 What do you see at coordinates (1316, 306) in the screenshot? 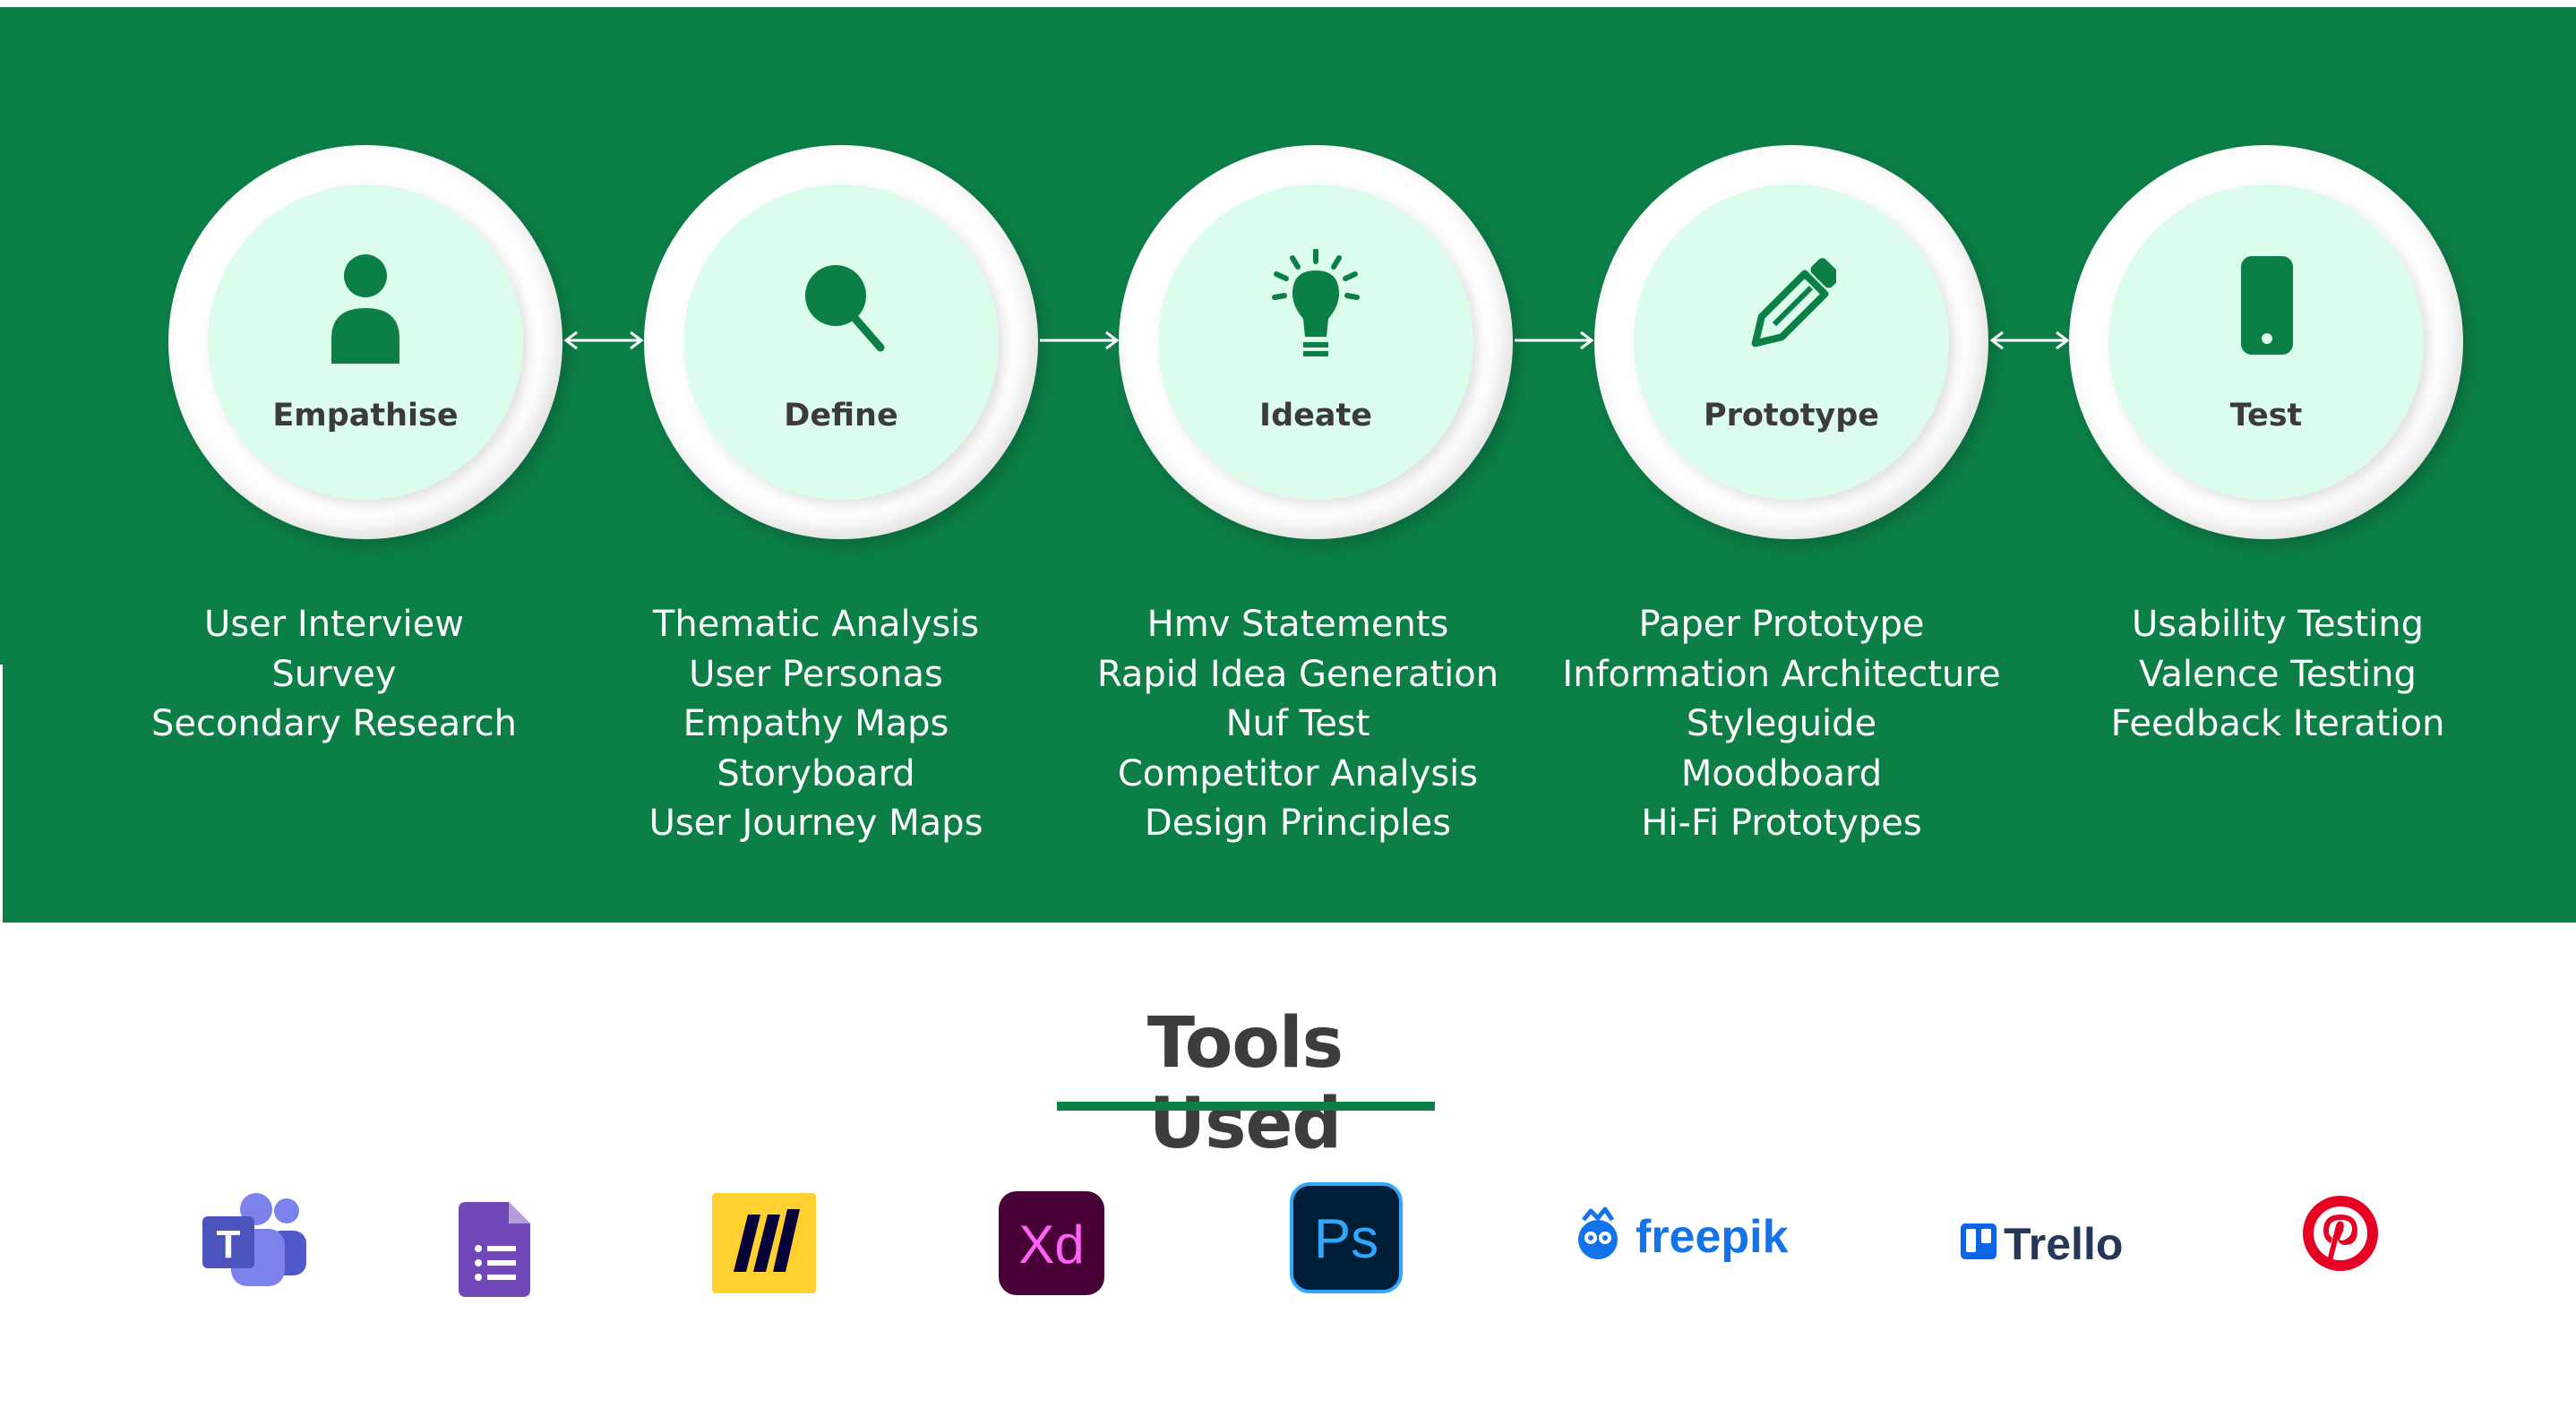
I see `lightbulb-icon` at bounding box center [1316, 306].